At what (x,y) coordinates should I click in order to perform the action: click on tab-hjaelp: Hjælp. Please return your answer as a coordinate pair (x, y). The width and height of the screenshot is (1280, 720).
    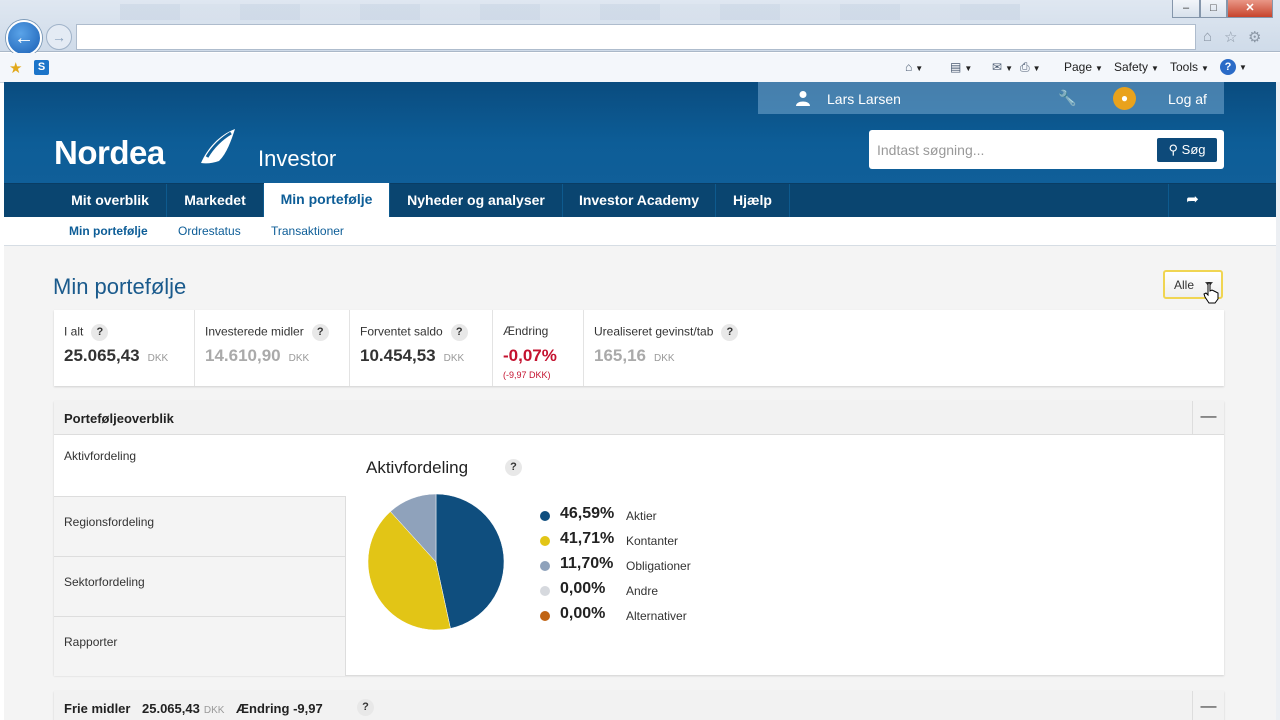
    Looking at the image, I should click on (753, 201).